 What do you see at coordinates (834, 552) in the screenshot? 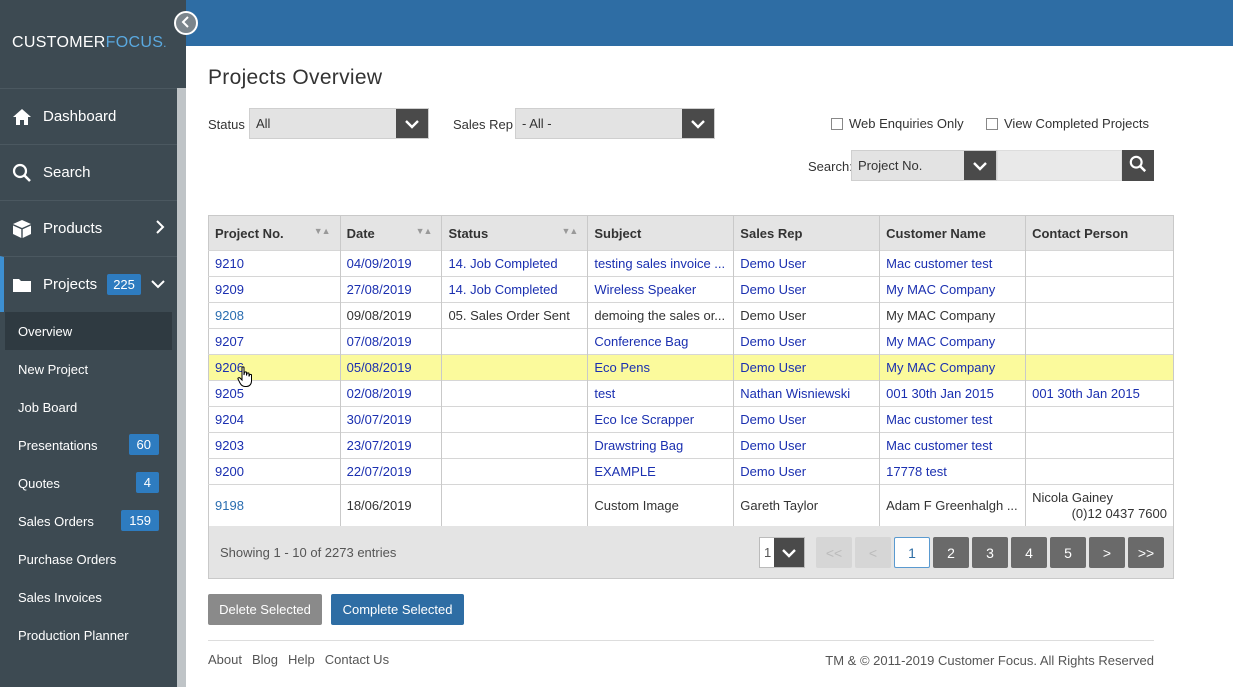
I see `first-page-button: <<` at bounding box center [834, 552].